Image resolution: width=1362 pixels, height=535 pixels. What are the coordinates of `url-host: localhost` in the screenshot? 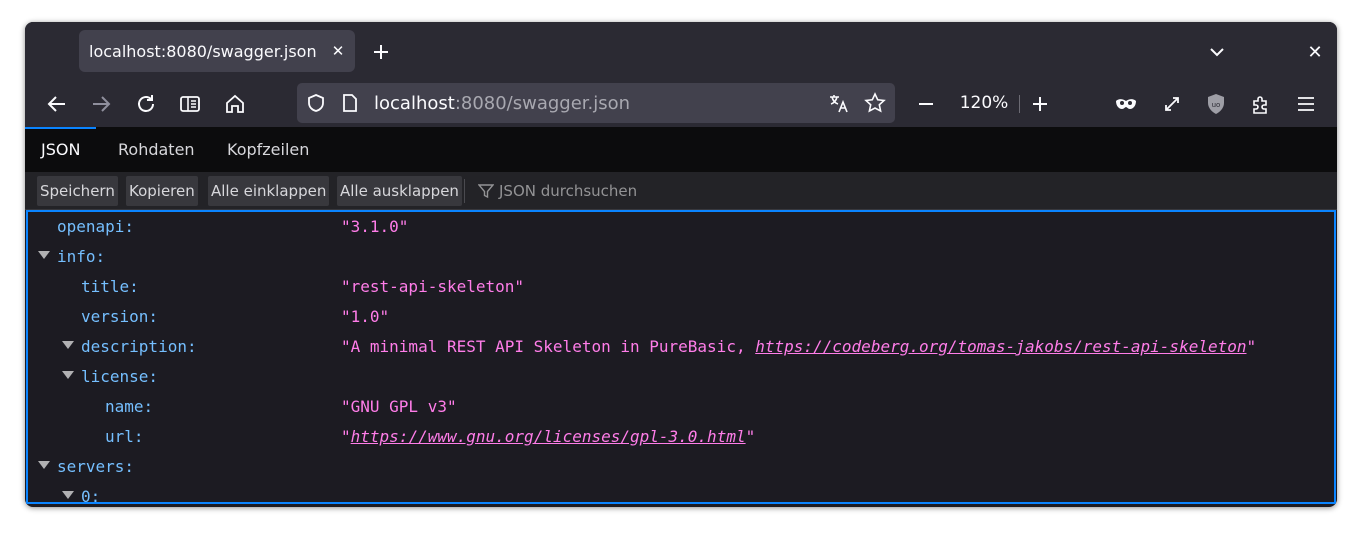 It's located at (414, 103).